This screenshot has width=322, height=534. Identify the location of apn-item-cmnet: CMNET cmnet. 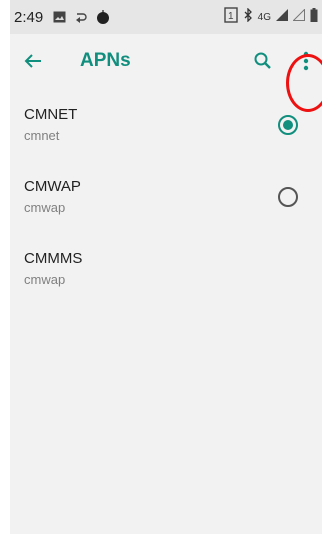
(166, 138).